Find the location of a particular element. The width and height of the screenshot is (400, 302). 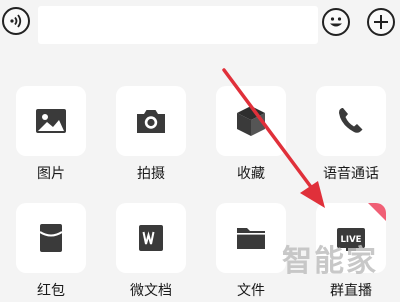

file-button is located at coordinates (251, 238).